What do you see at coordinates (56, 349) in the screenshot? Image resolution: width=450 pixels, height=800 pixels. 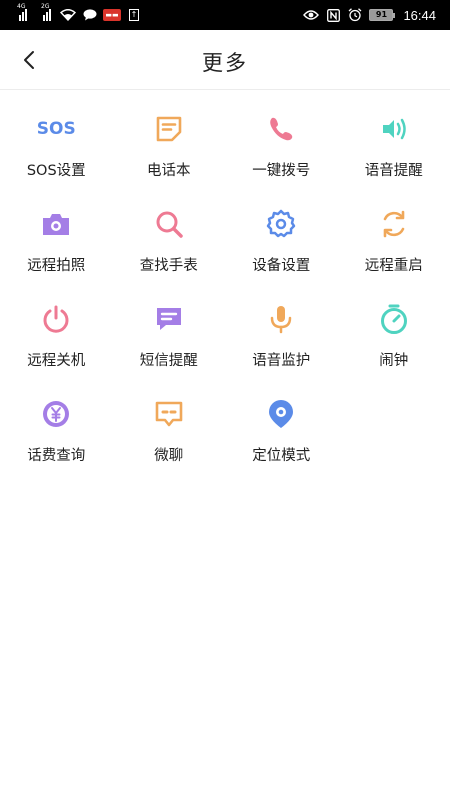 I see `grid-item-remote-shutdown: 远程关机` at bounding box center [56, 349].